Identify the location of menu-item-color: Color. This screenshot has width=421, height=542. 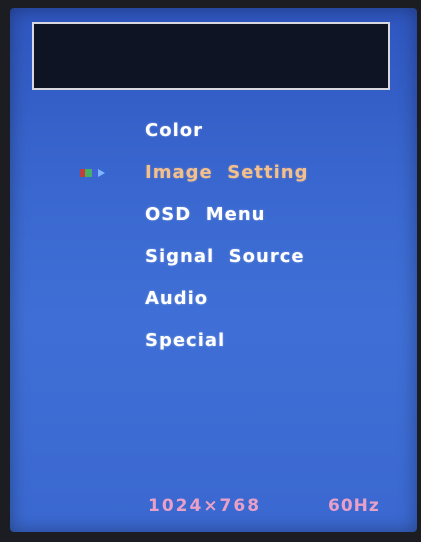
(213, 131).